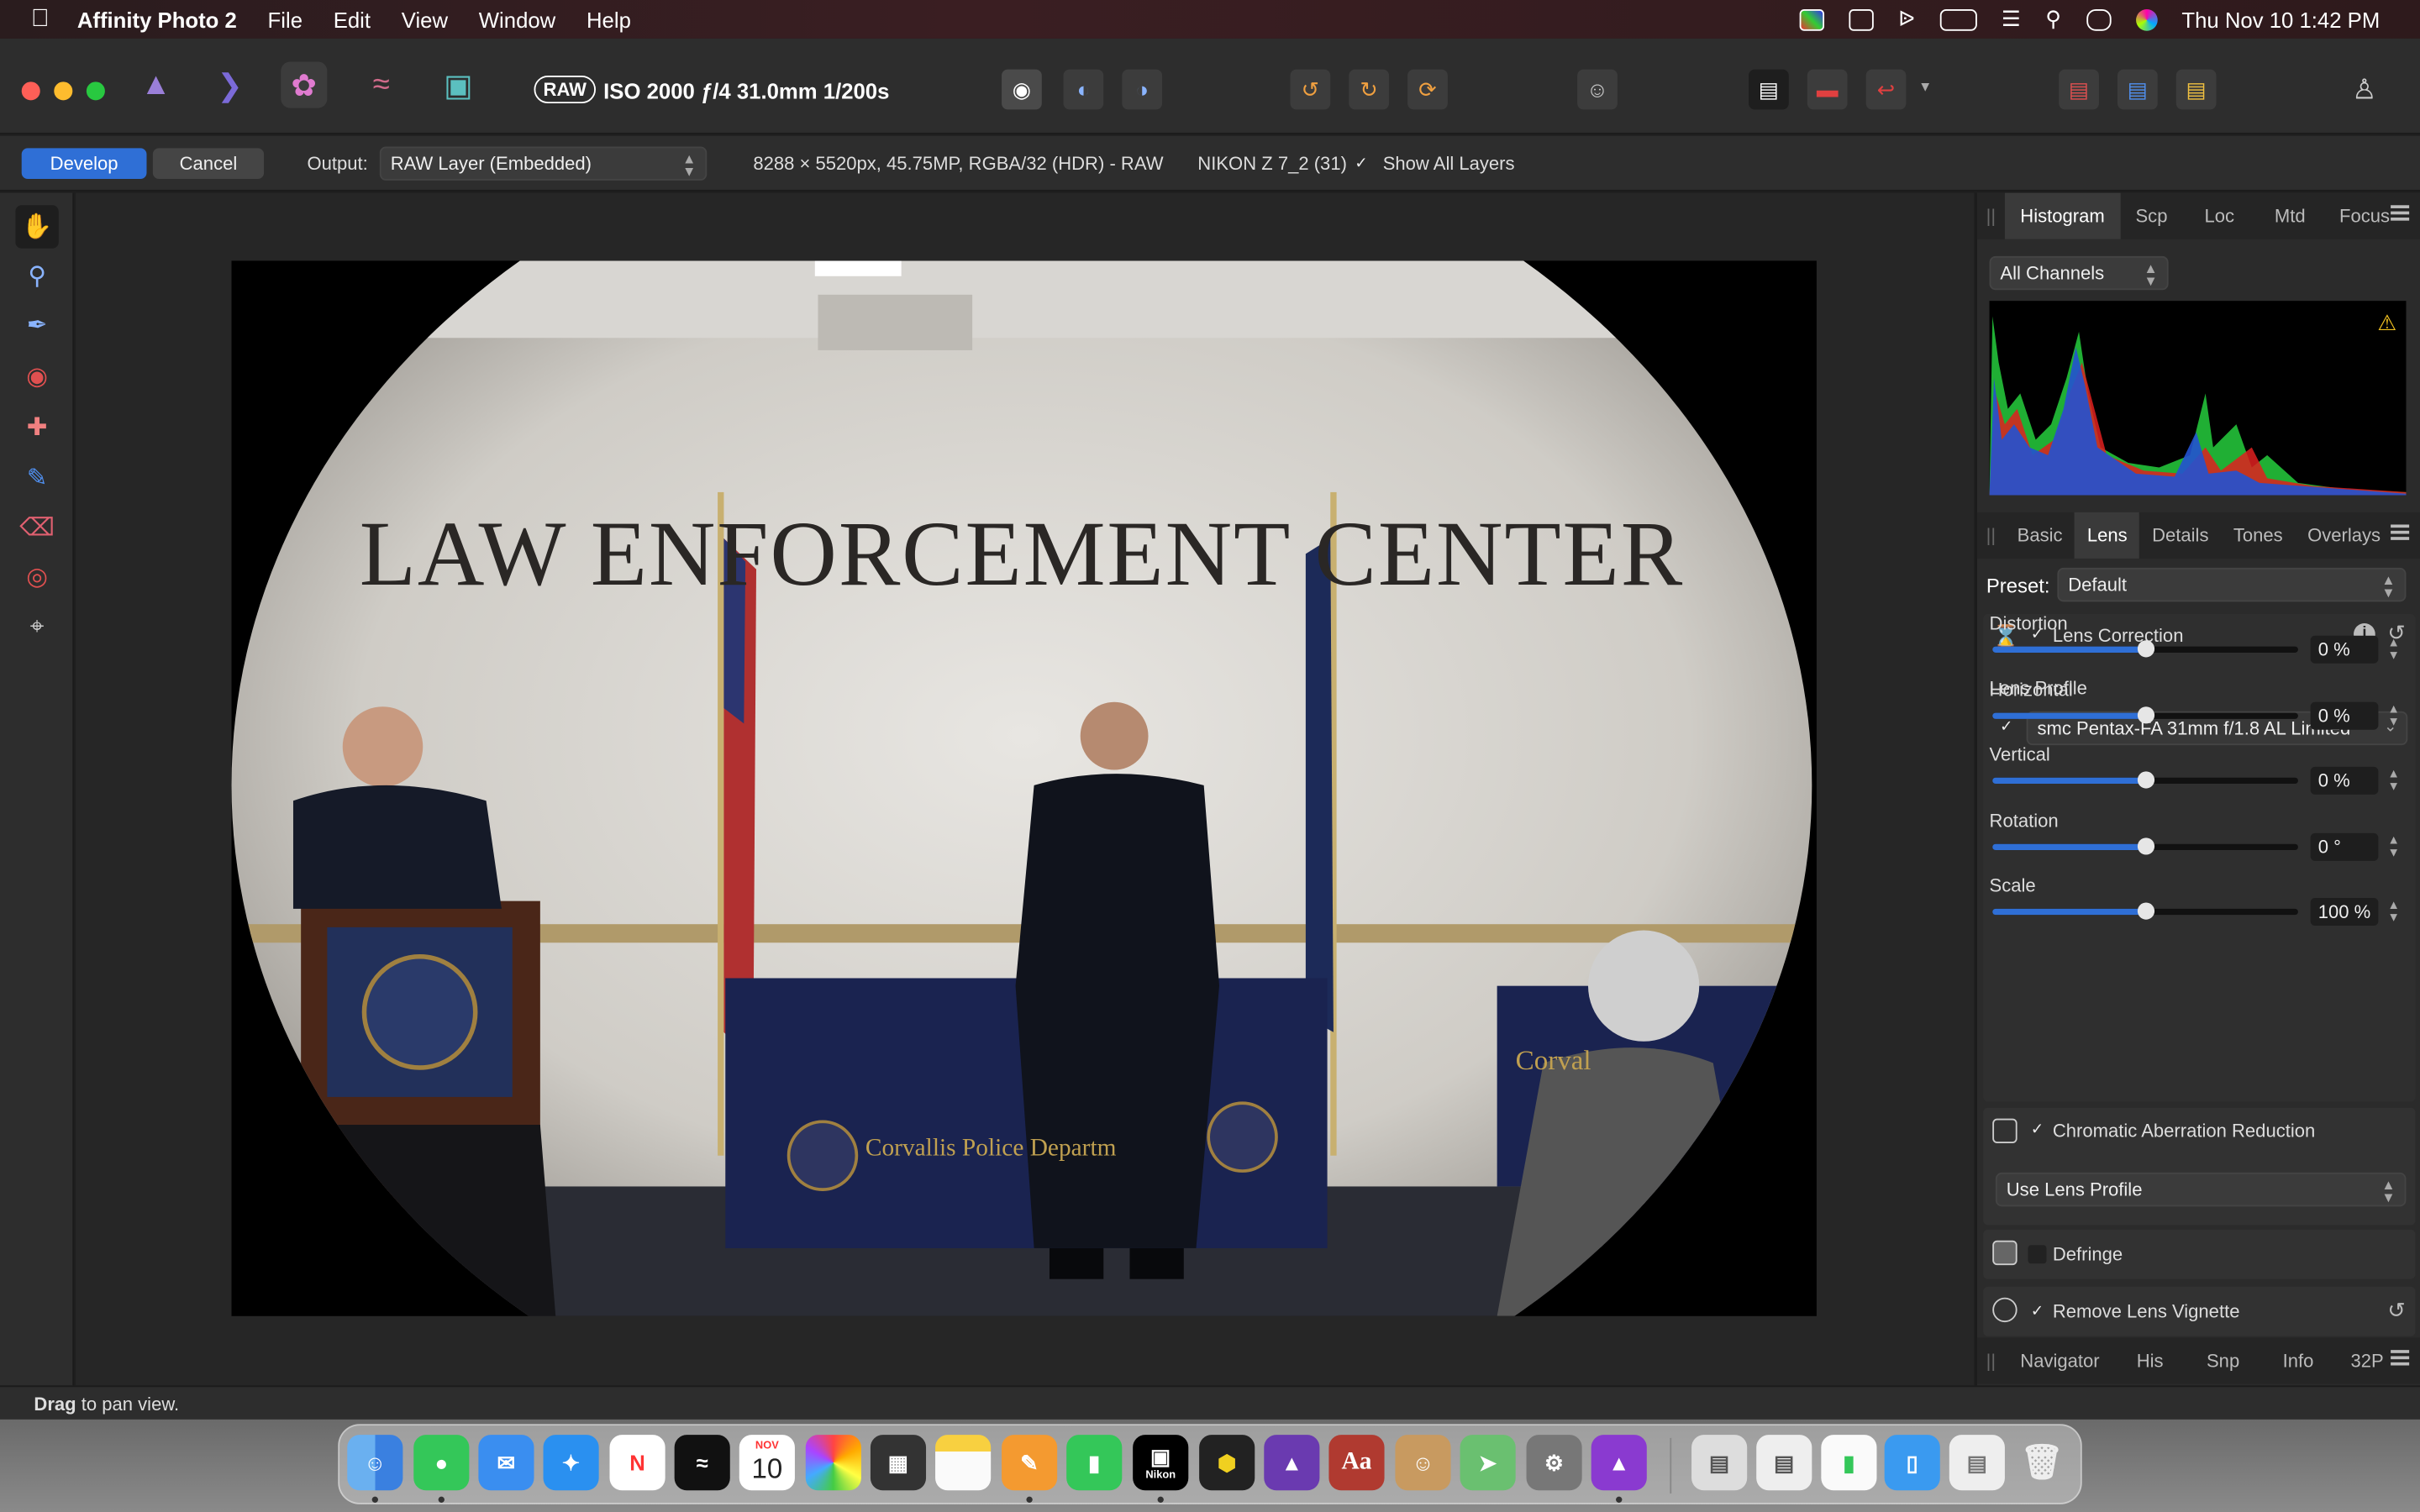 This screenshot has width=2420, height=1512. What do you see at coordinates (2042, 1462) in the screenshot?
I see `trash-icon: 🗑` at bounding box center [2042, 1462].